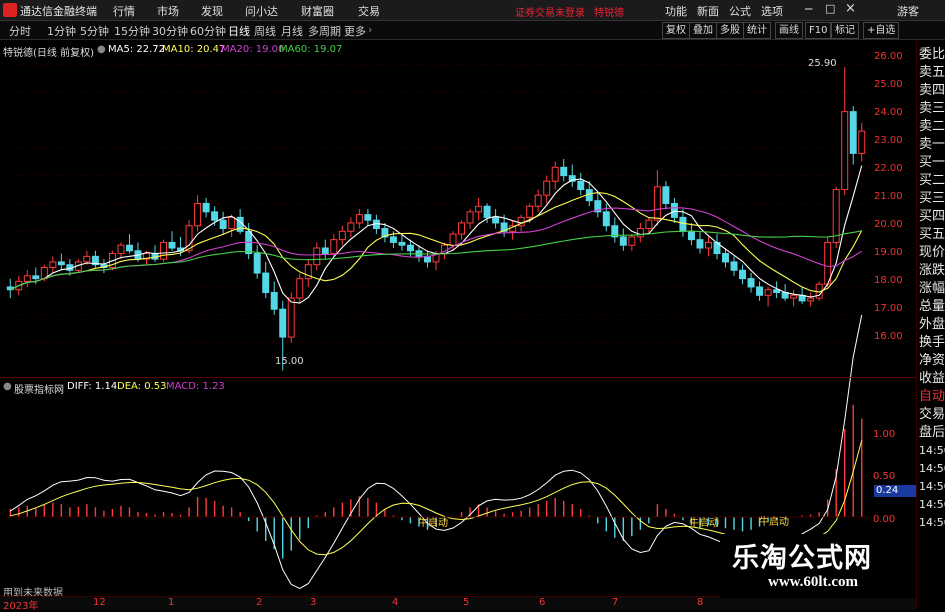 This screenshot has width=945, height=612. I want to click on period-monthly: 月线, so click(292, 31).